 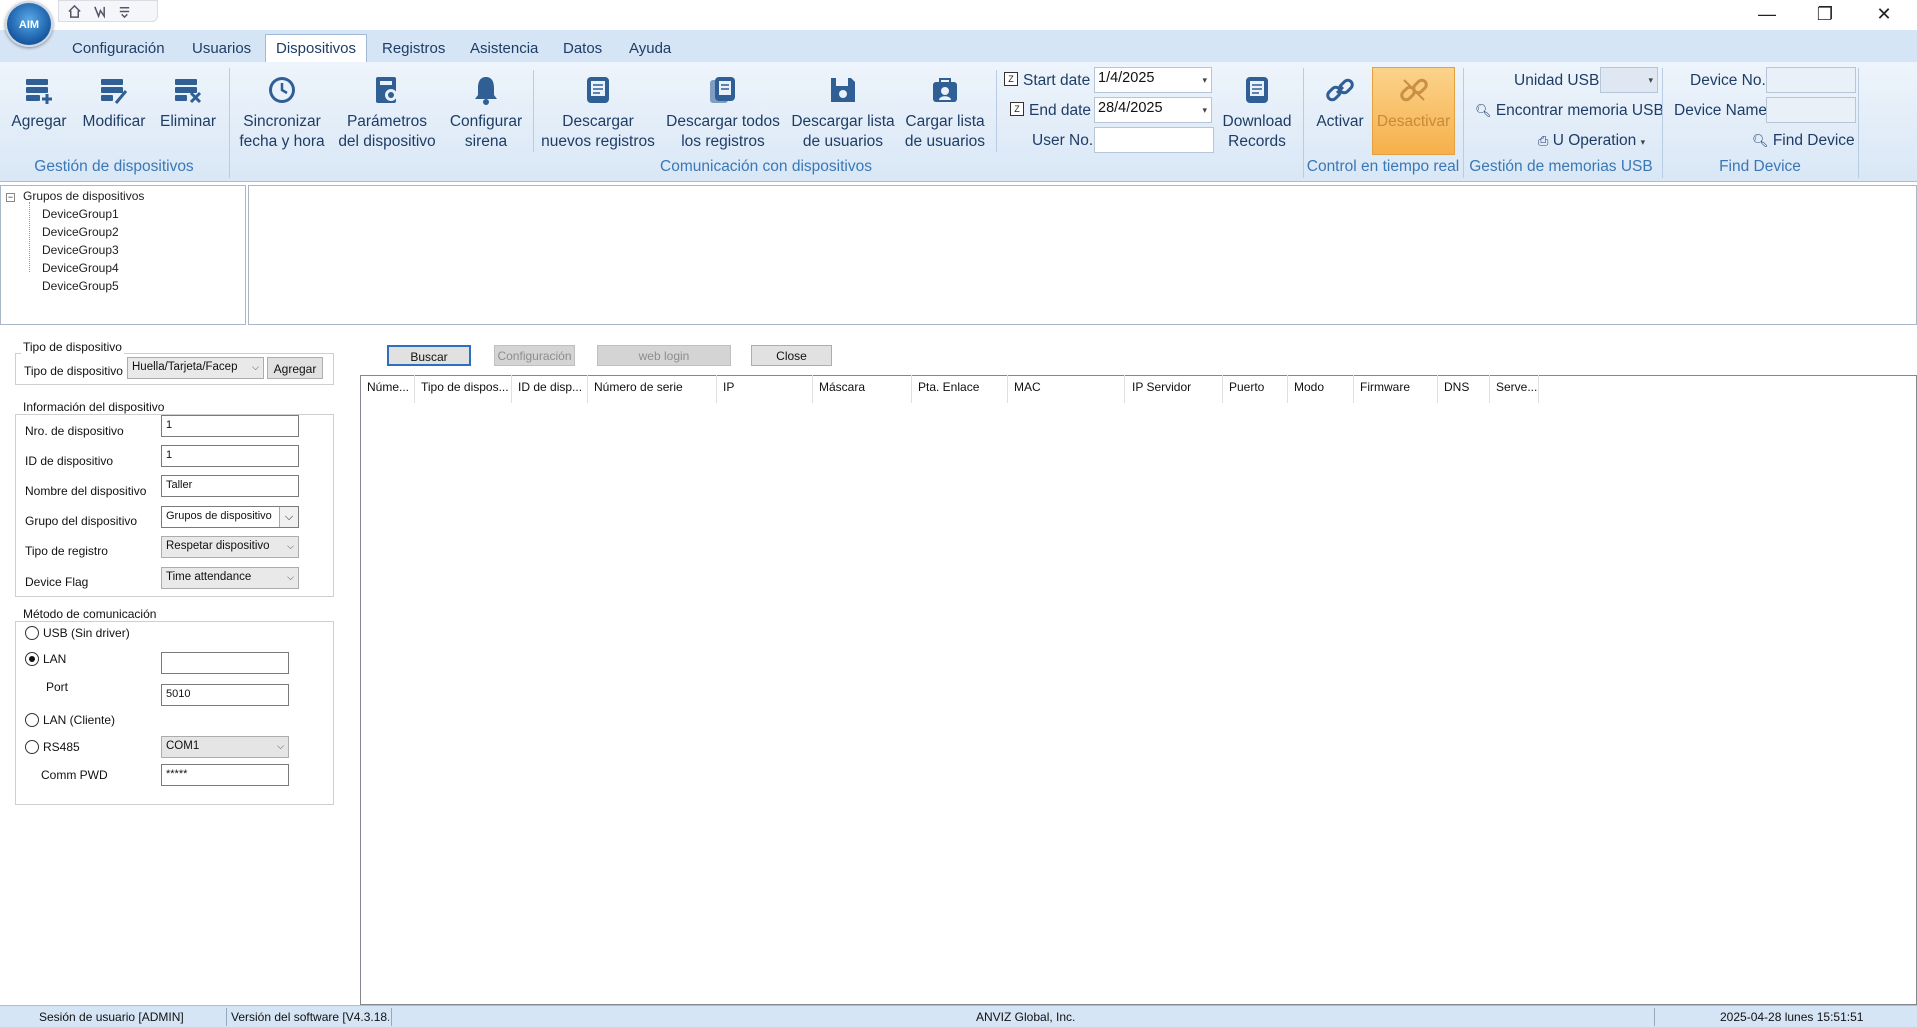 I want to click on end-date-field: 28/4/2025 ▾, so click(x=1153, y=110).